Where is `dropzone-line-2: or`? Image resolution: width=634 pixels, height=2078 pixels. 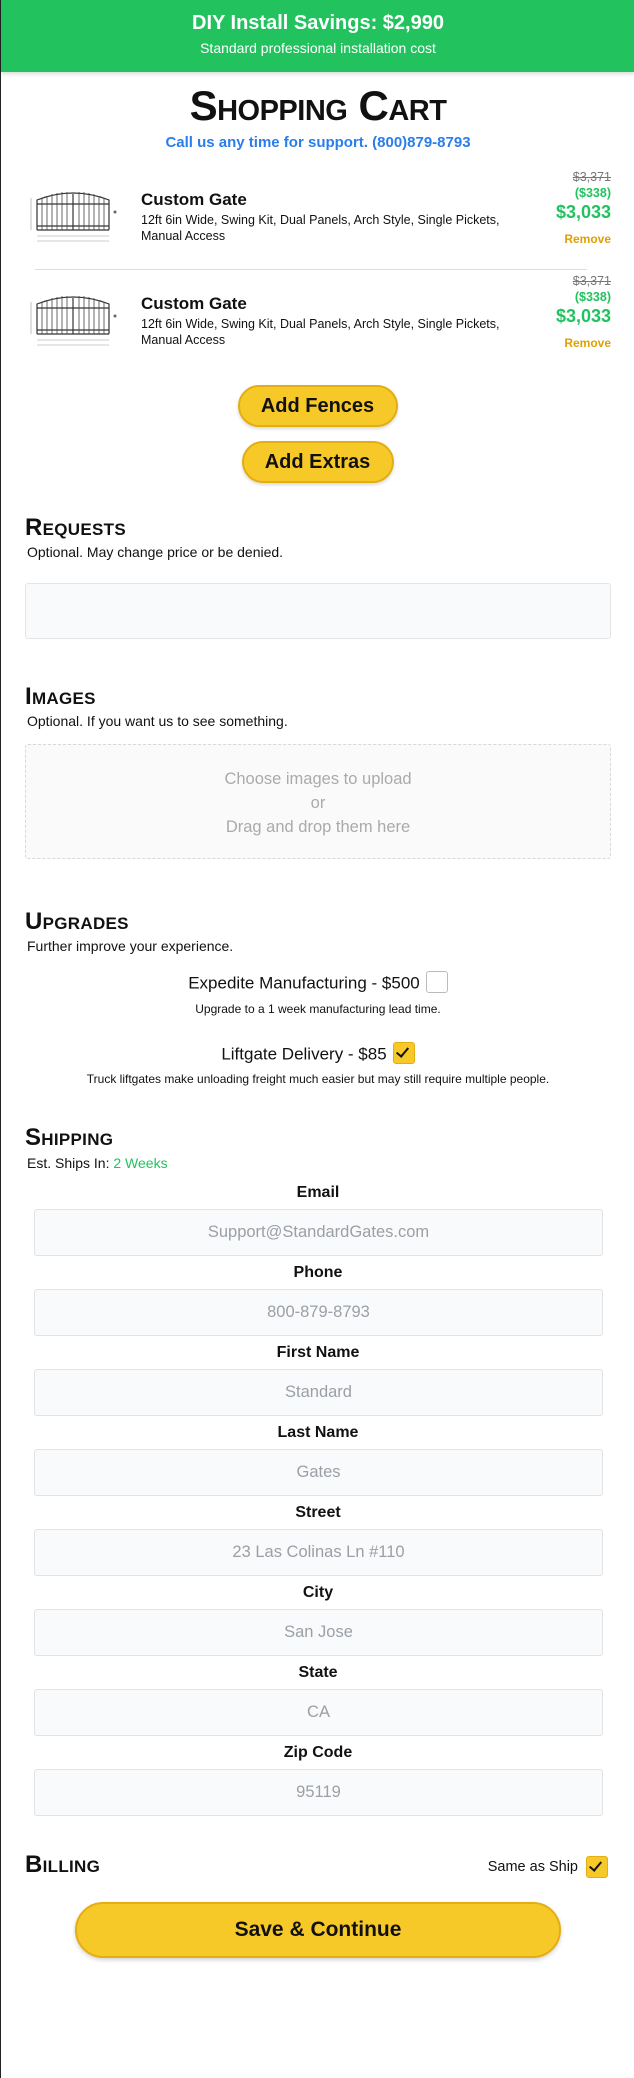
dropzone-line-2: or is located at coordinates (318, 803).